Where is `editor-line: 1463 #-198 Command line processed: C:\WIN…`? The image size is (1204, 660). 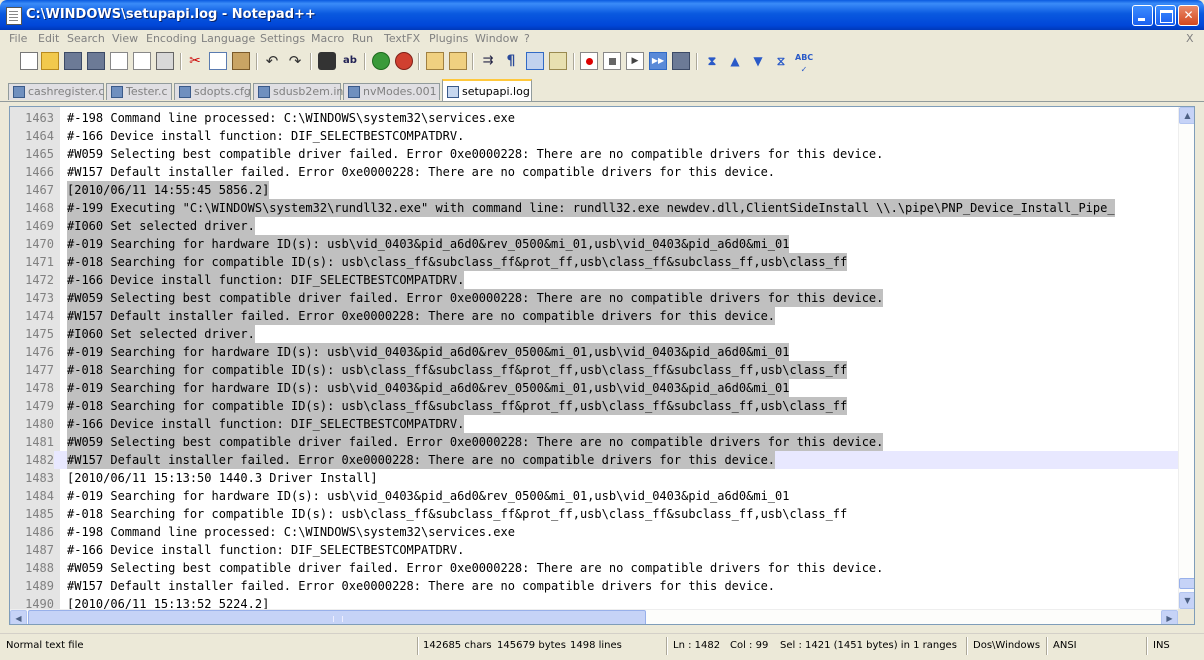
editor-line: 1463 #-198 Command line processed: C:\WIN… is located at coordinates (594, 118).